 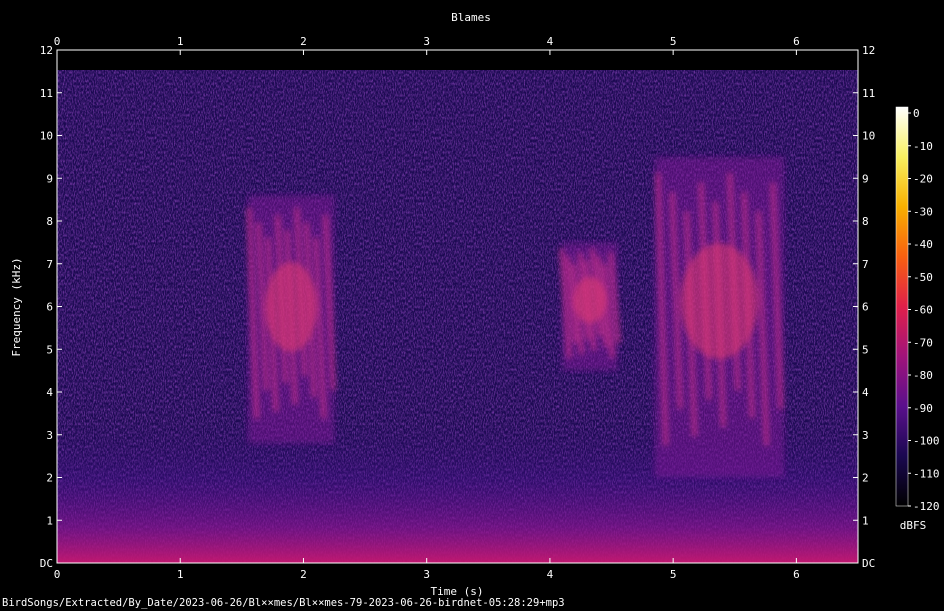 I want to click on y-tick-label-right: 1, so click(x=865, y=520).